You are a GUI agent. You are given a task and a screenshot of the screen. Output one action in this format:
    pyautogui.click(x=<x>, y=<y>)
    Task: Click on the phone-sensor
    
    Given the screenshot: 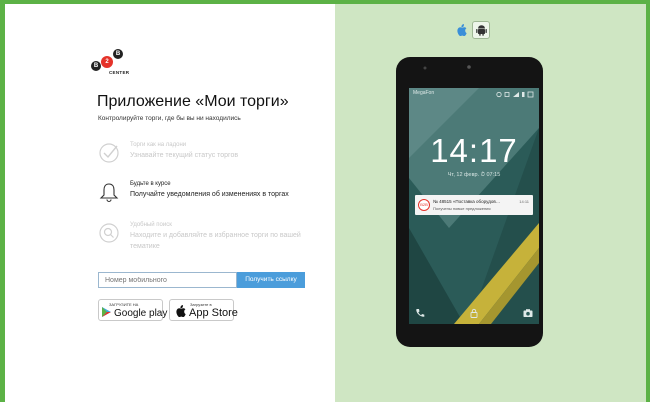 What is the action you would take?
    pyautogui.click(x=425, y=68)
    